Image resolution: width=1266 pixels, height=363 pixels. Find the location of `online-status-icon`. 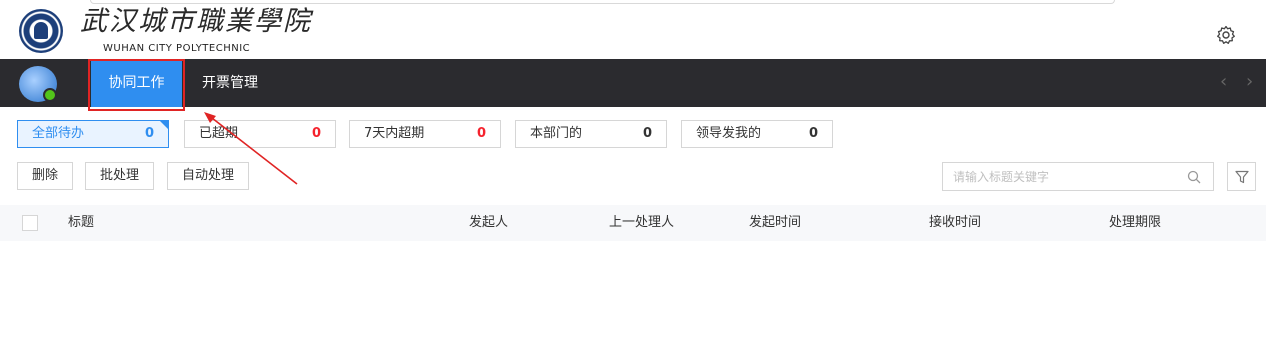

online-status-icon is located at coordinates (50, 95).